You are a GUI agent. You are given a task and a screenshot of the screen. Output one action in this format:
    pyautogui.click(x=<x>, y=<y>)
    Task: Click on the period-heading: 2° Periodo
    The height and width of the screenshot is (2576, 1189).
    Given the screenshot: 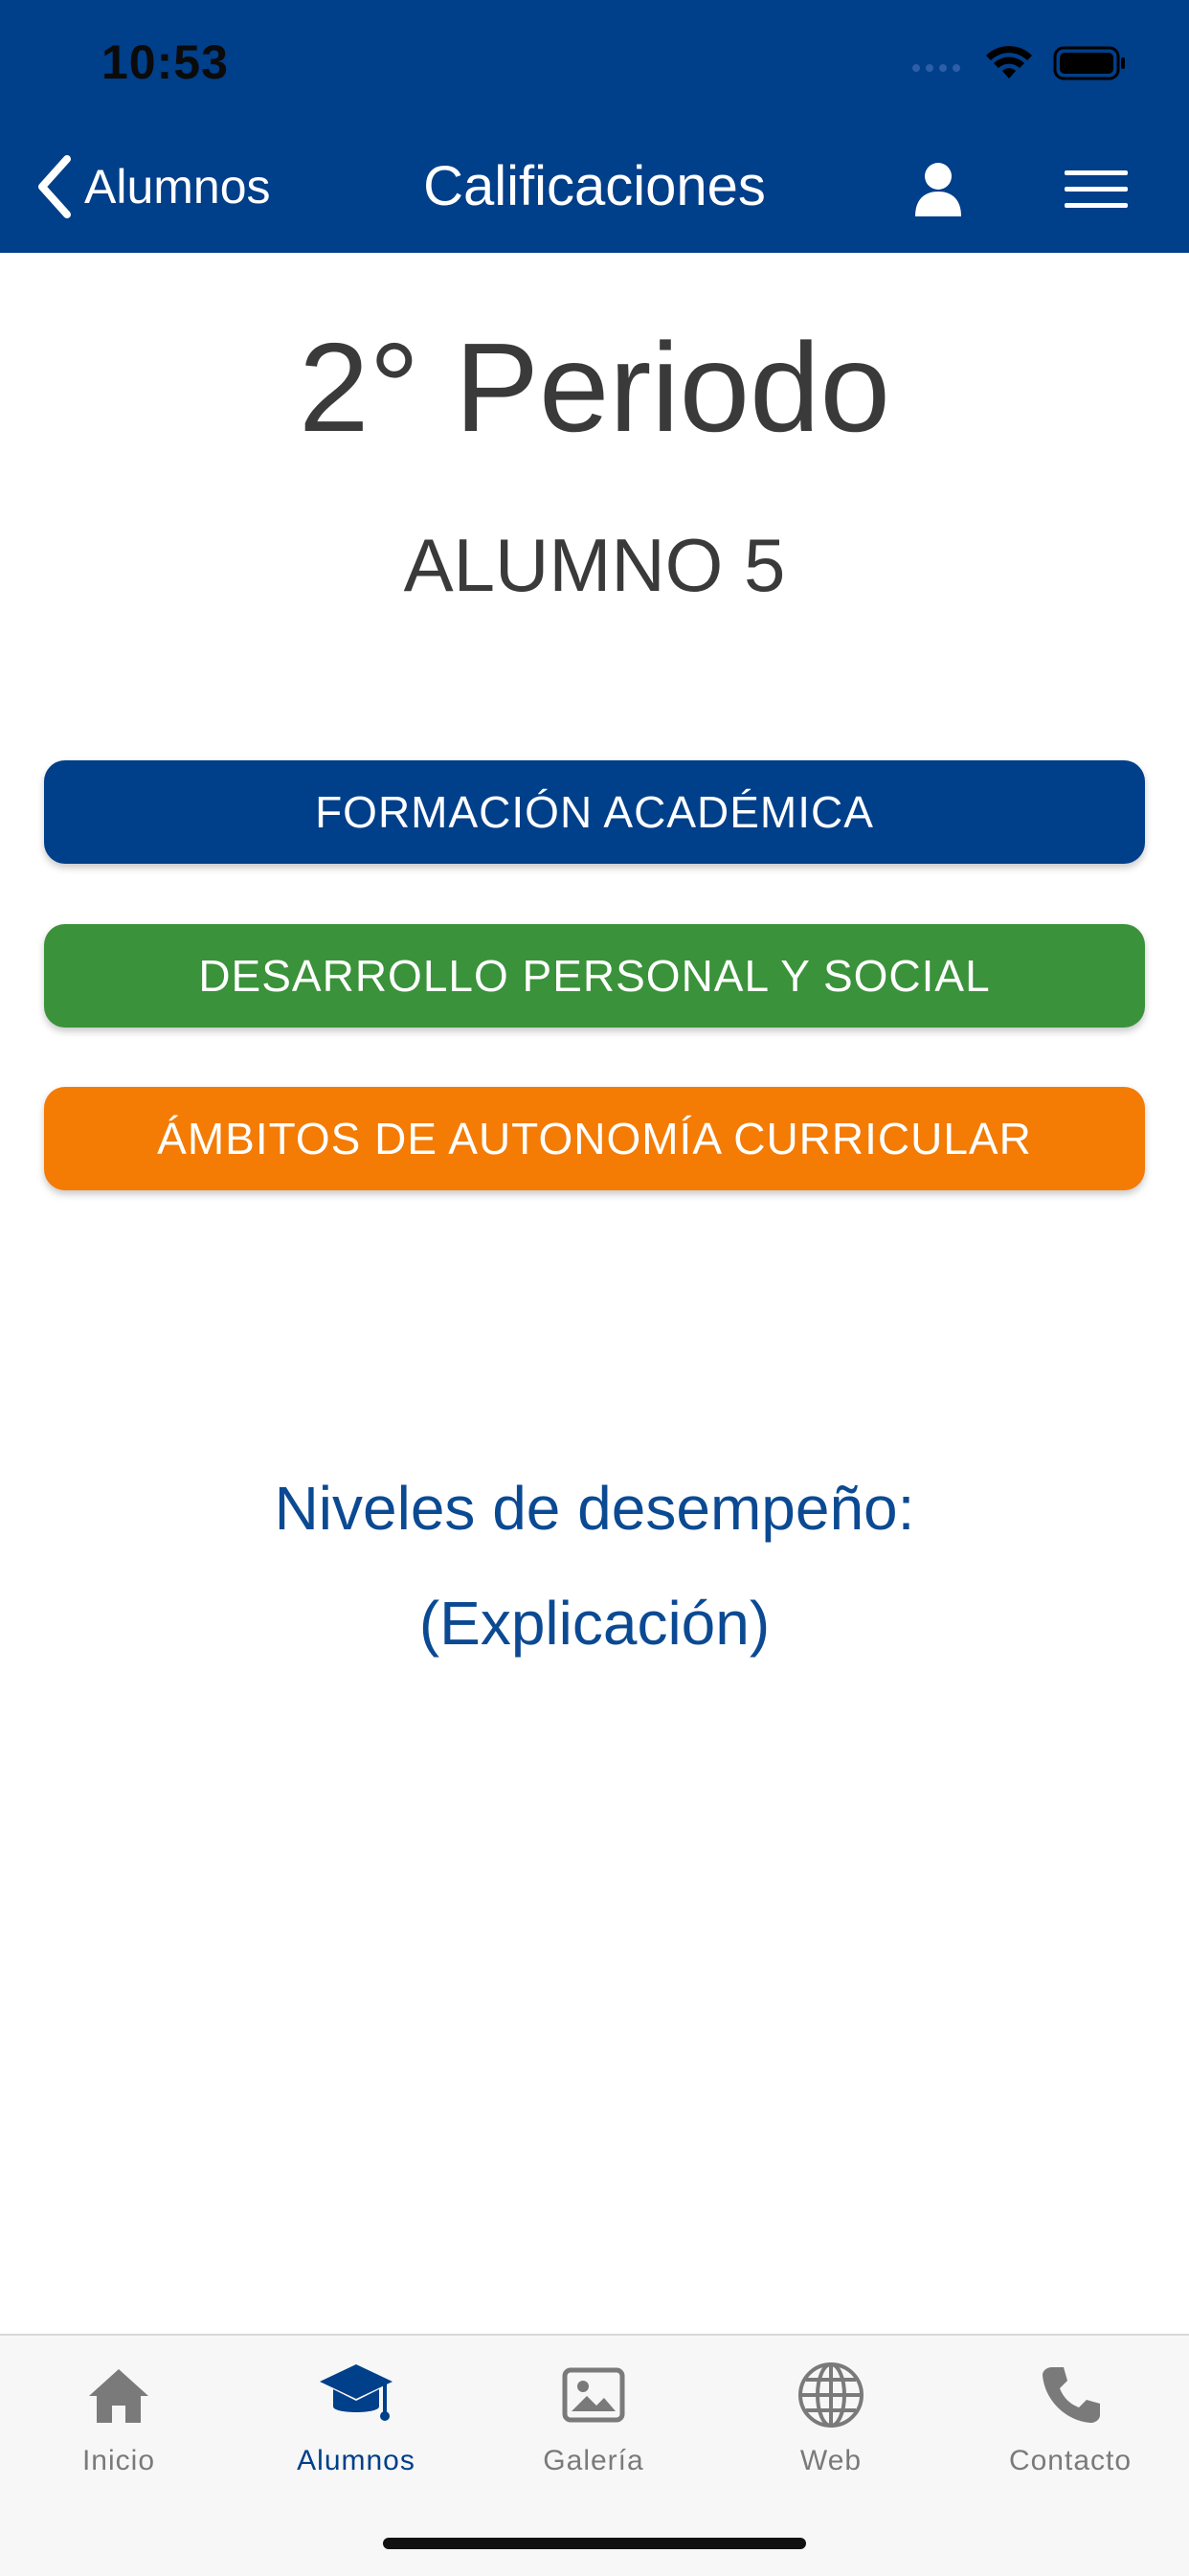 What is the action you would take?
    pyautogui.click(x=594, y=387)
    